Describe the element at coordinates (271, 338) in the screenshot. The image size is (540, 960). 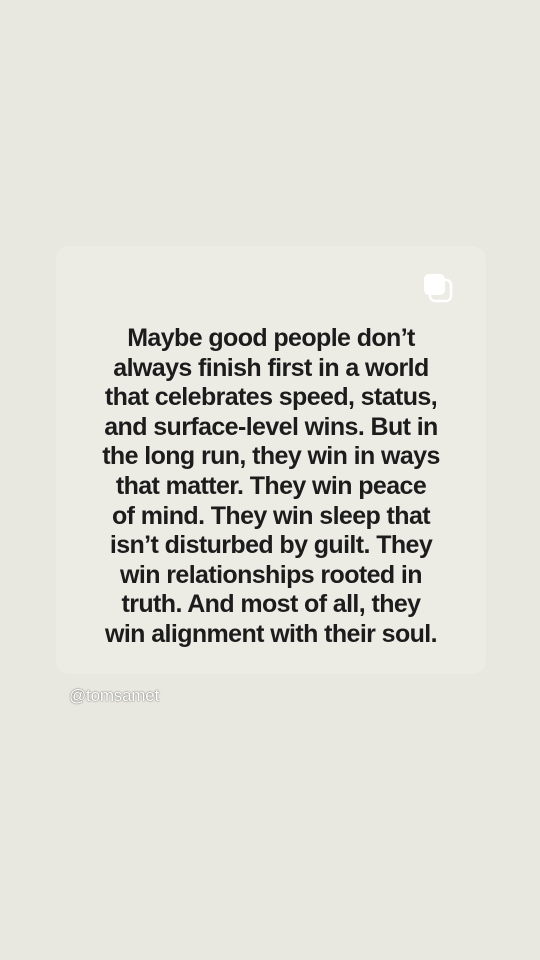
I see `quote-line: Maybe good people don’t` at that location.